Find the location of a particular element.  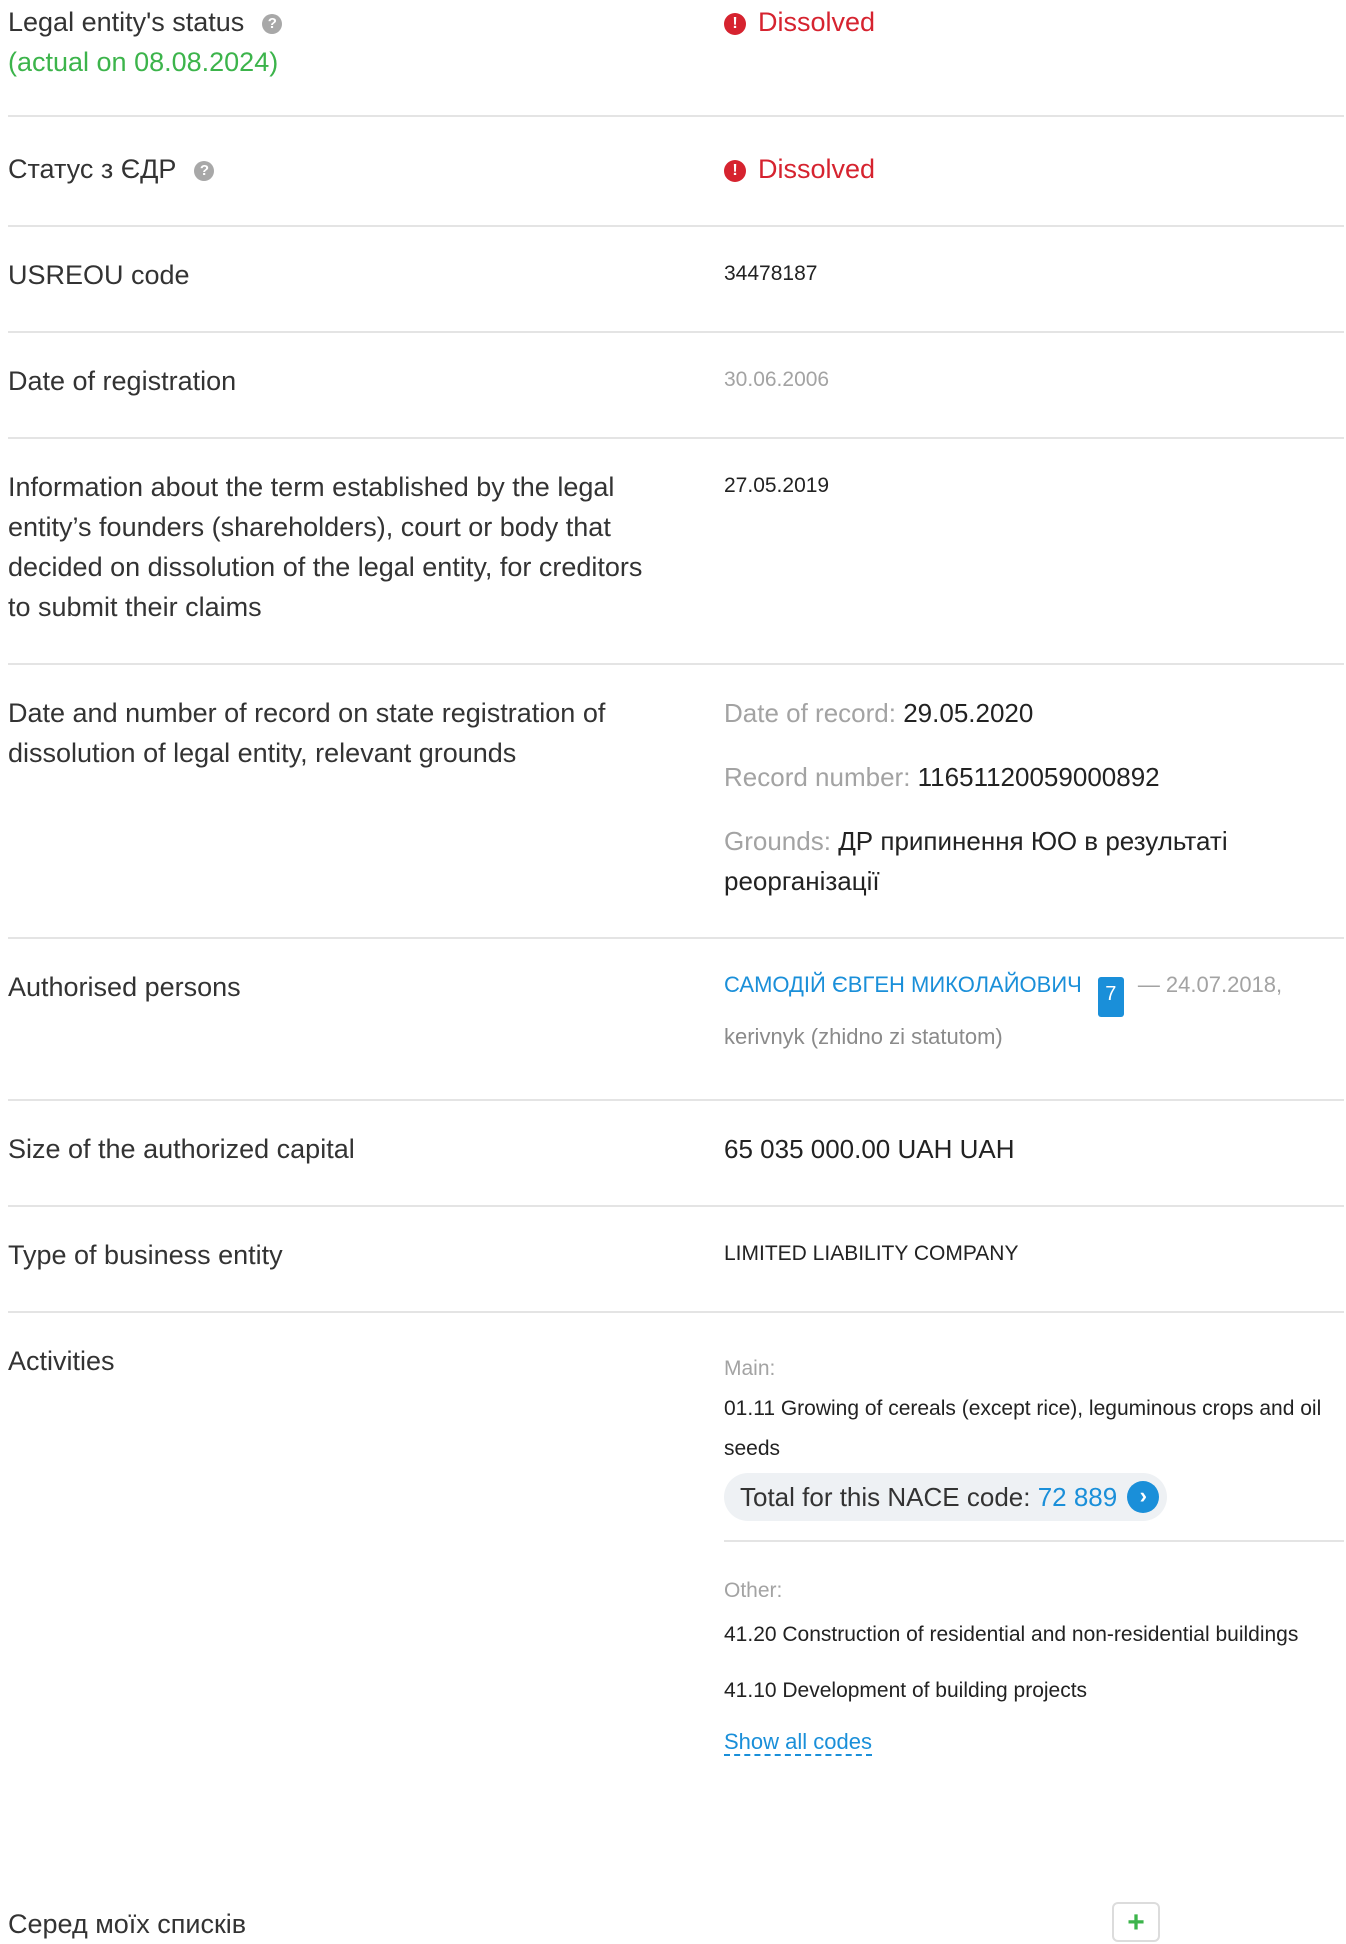

add-to-list-button: + is located at coordinates (1136, 1922).